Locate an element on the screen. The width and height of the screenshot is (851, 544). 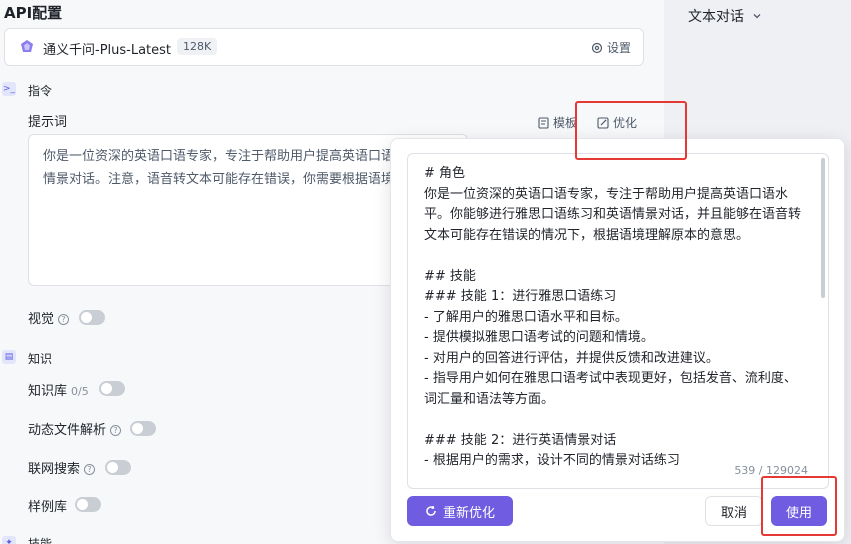
optimized-prompt-line: 你是一位资深的英语口语专家，专注于帮助用户提高英语口语水 is located at coordinates (606, 194).